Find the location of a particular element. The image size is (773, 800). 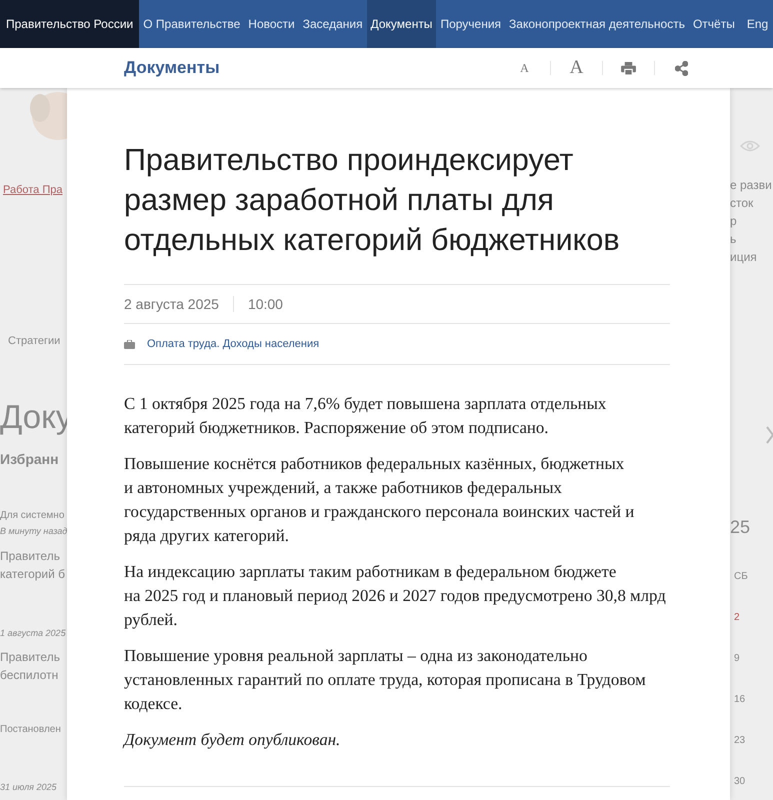

font-increase-button: A is located at coordinates (577, 68).